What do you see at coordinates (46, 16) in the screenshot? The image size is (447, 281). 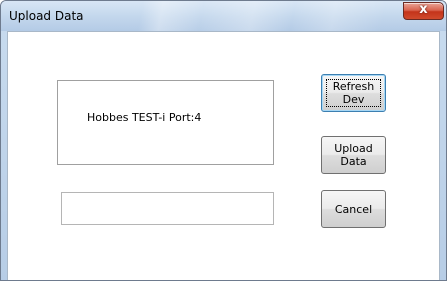 I see `window-title: Upload Data` at bounding box center [46, 16].